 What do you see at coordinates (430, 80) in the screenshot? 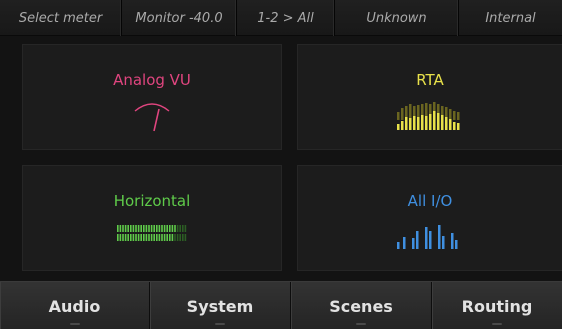
I see `rta-label: RTA` at bounding box center [430, 80].